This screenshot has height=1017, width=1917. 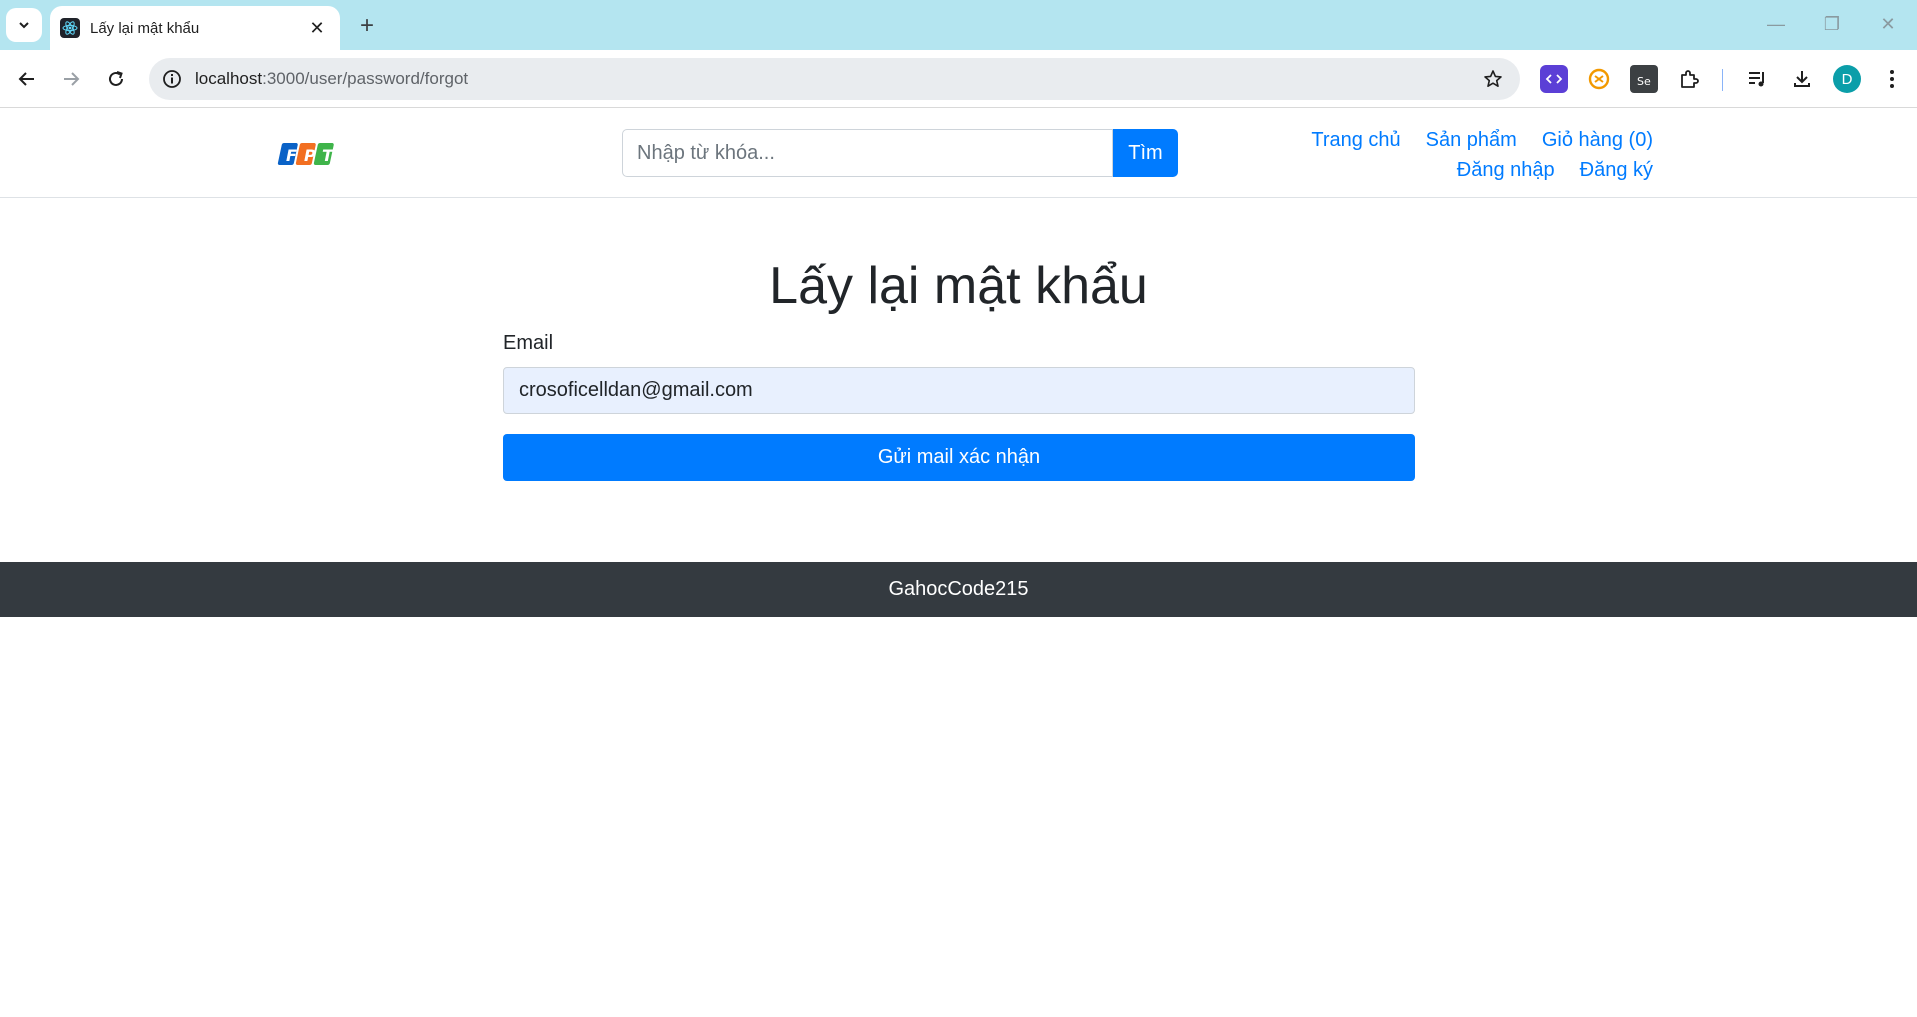 I want to click on devtools-extension-icon, so click(x=1554, y=79).